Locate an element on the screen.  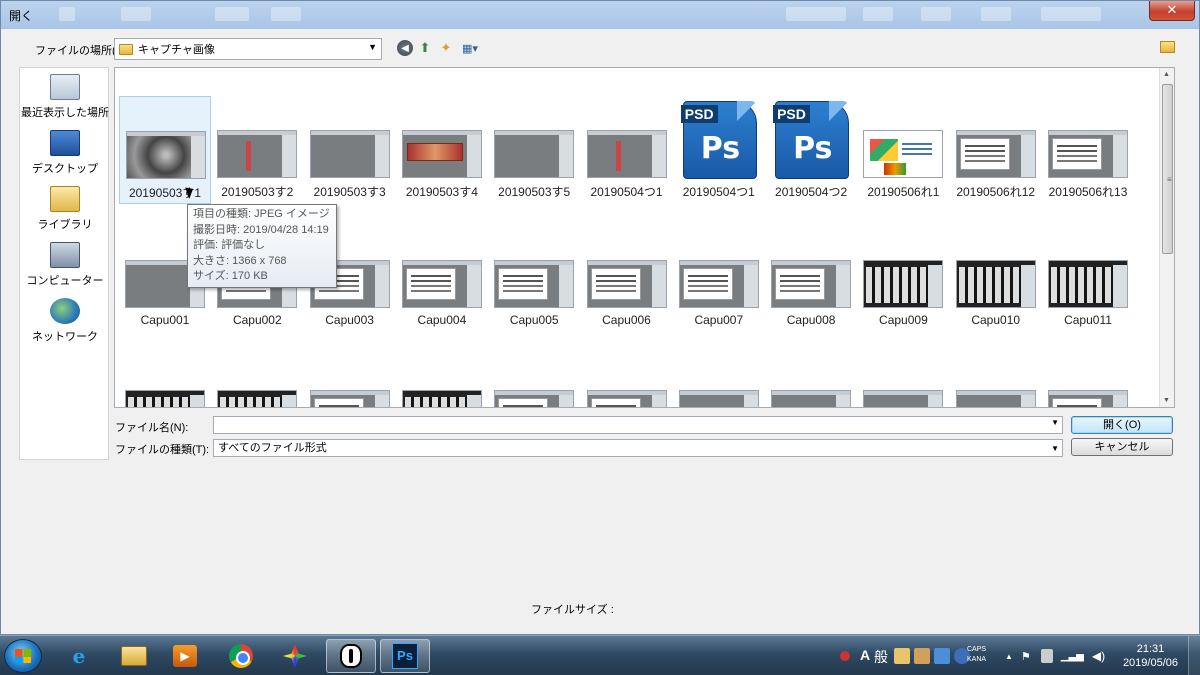
close-button: ✕ is located at coordinates (1172, 11).